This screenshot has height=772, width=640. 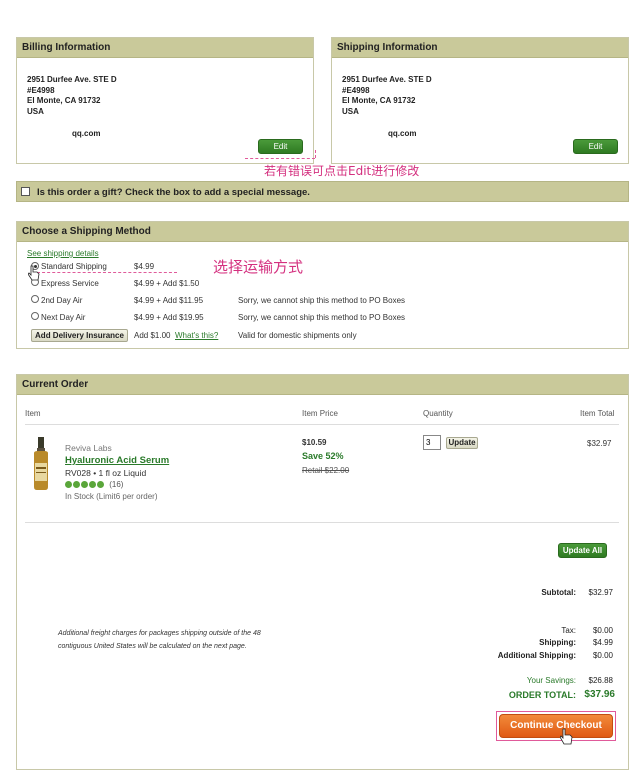 What do you see at coordinates (462, 443) in the screenshot?
I see `update-button: Update` at bounding box center [462, 443].